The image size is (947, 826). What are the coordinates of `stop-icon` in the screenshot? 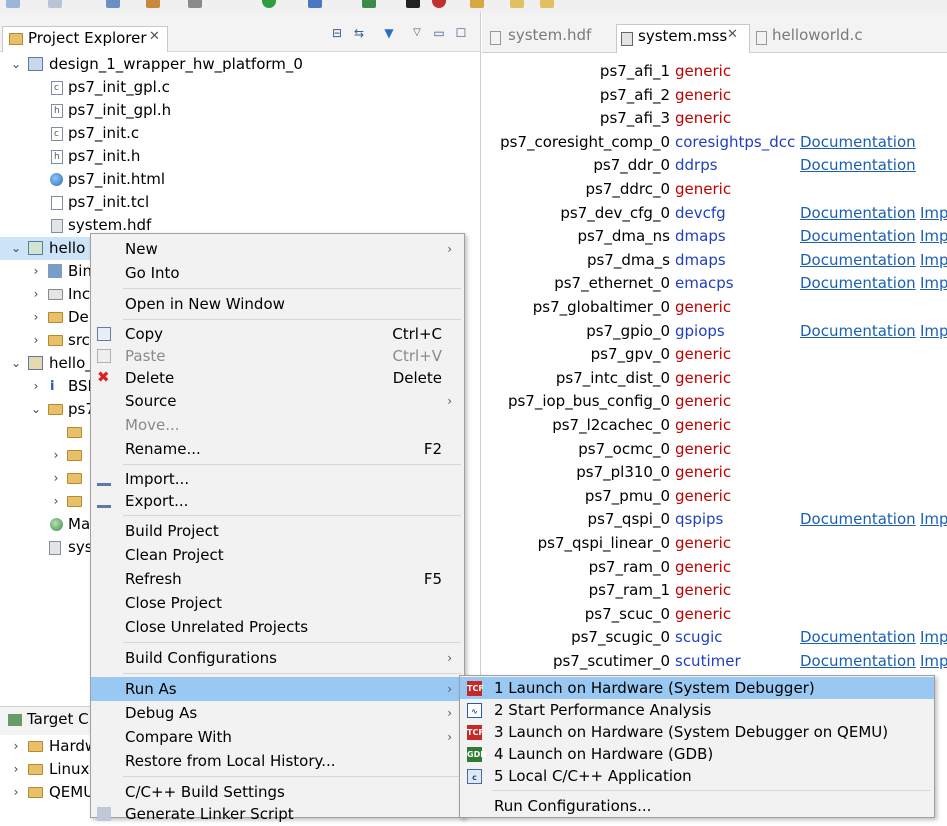 It's located at (439, 4).